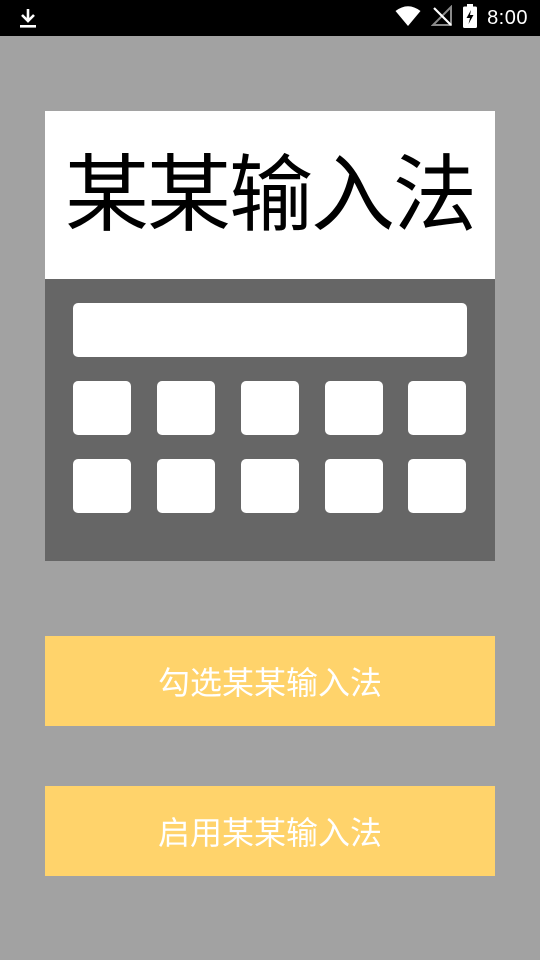  I want to click on enable-ime-button: 启用某某输入法, so click(270, 831).